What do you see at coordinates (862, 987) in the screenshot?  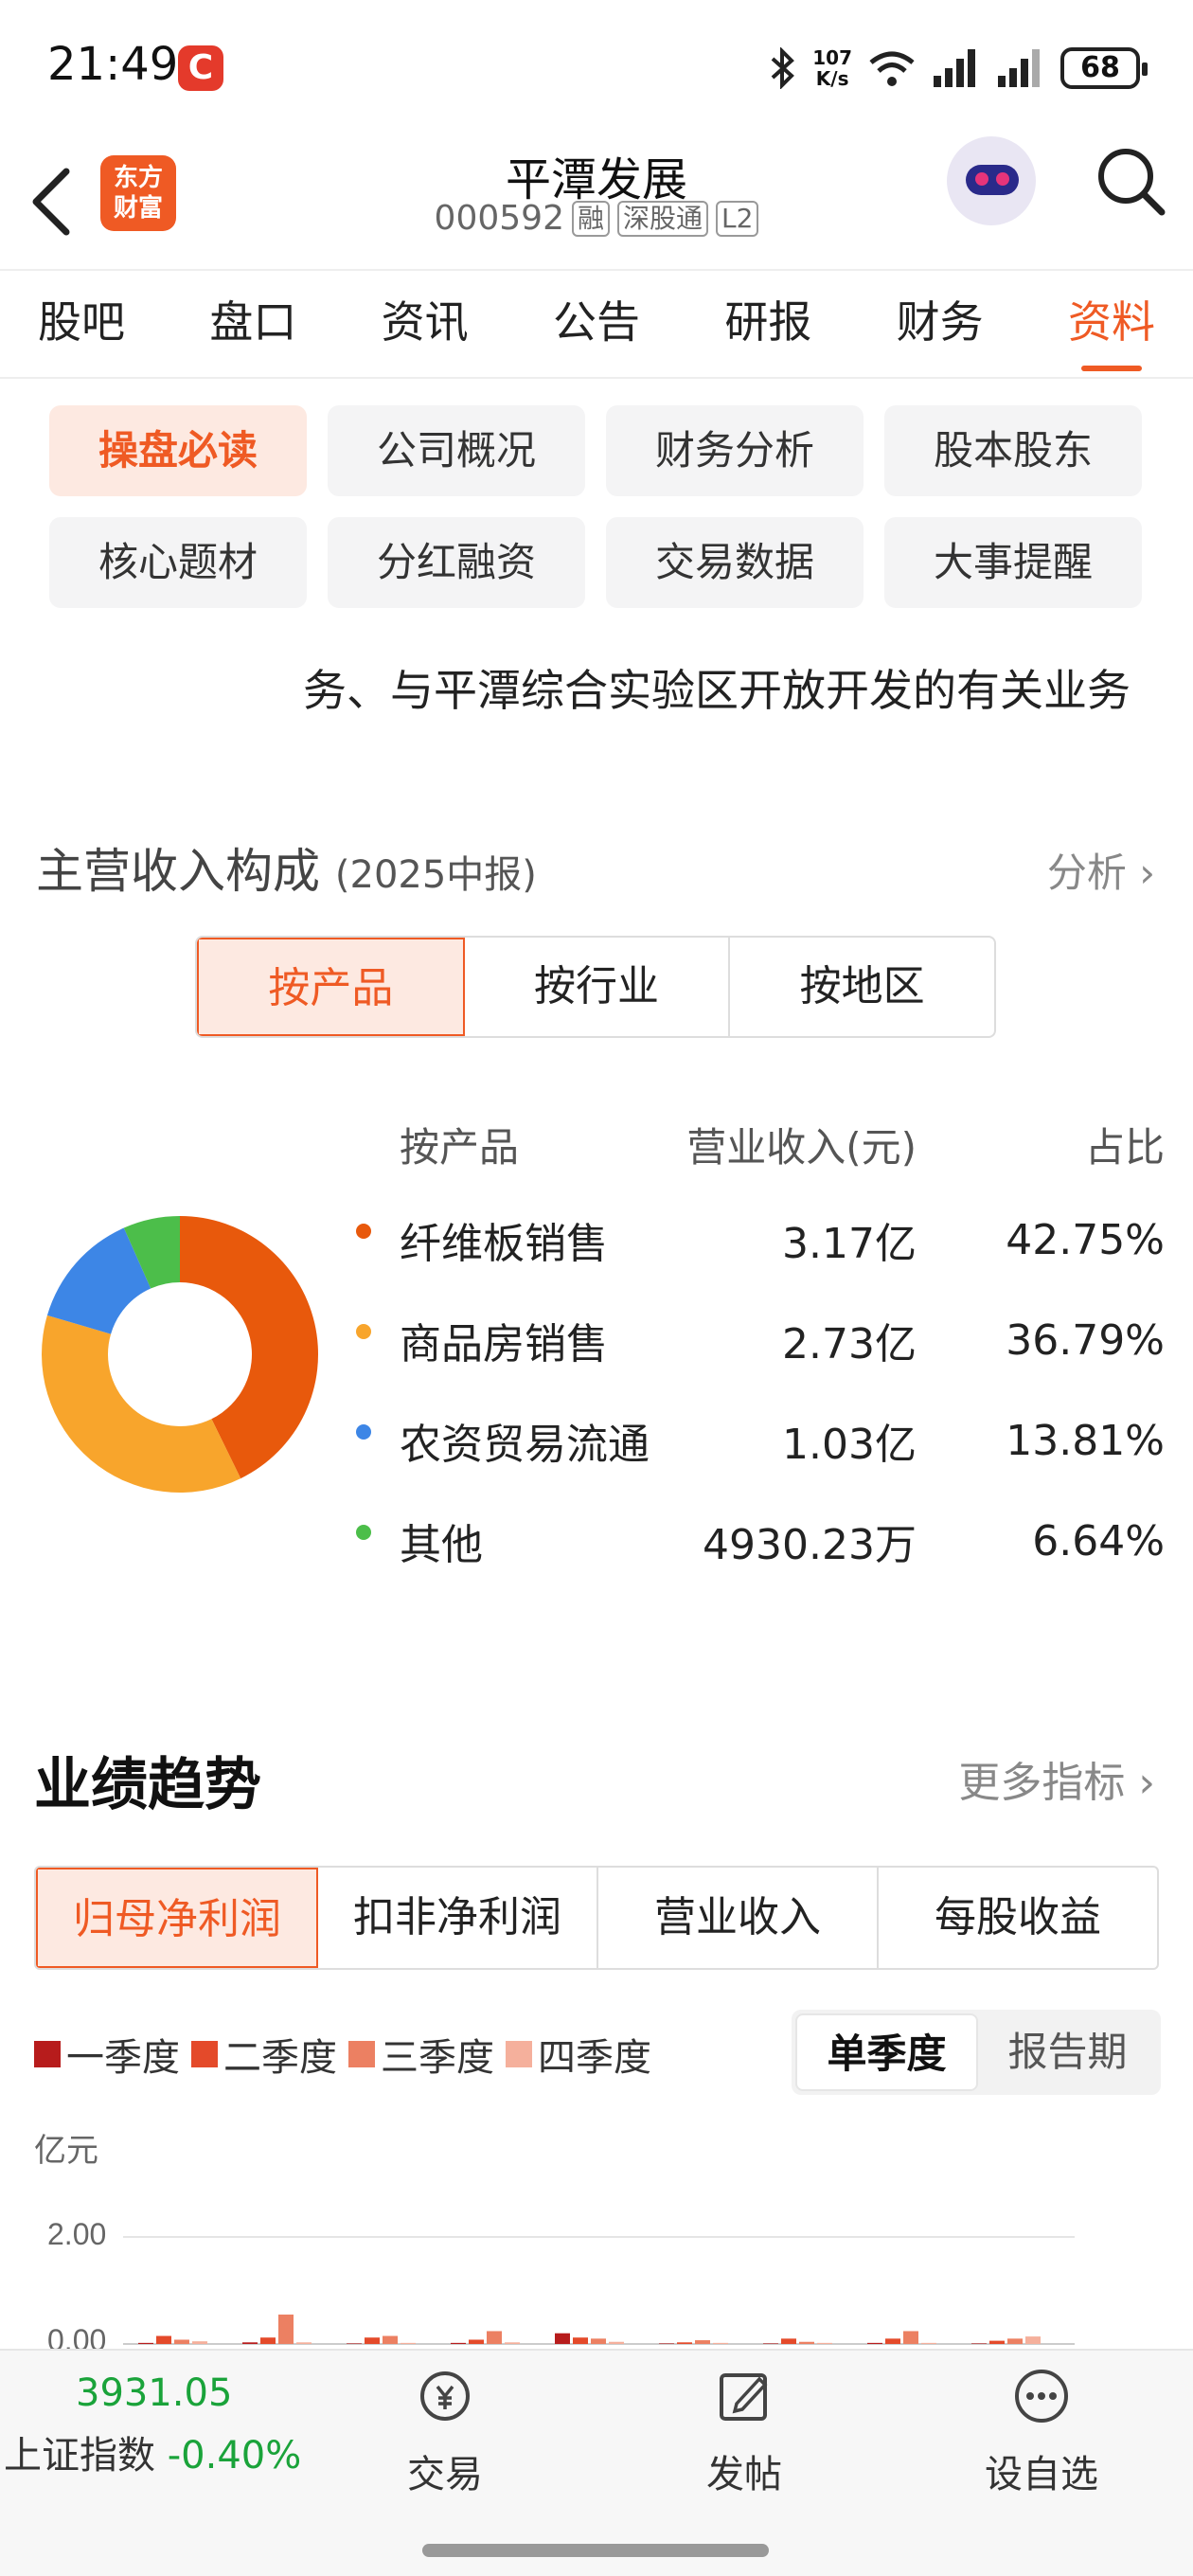 I see `segment-by-region: 按地区` at bounding box center [862, 987].